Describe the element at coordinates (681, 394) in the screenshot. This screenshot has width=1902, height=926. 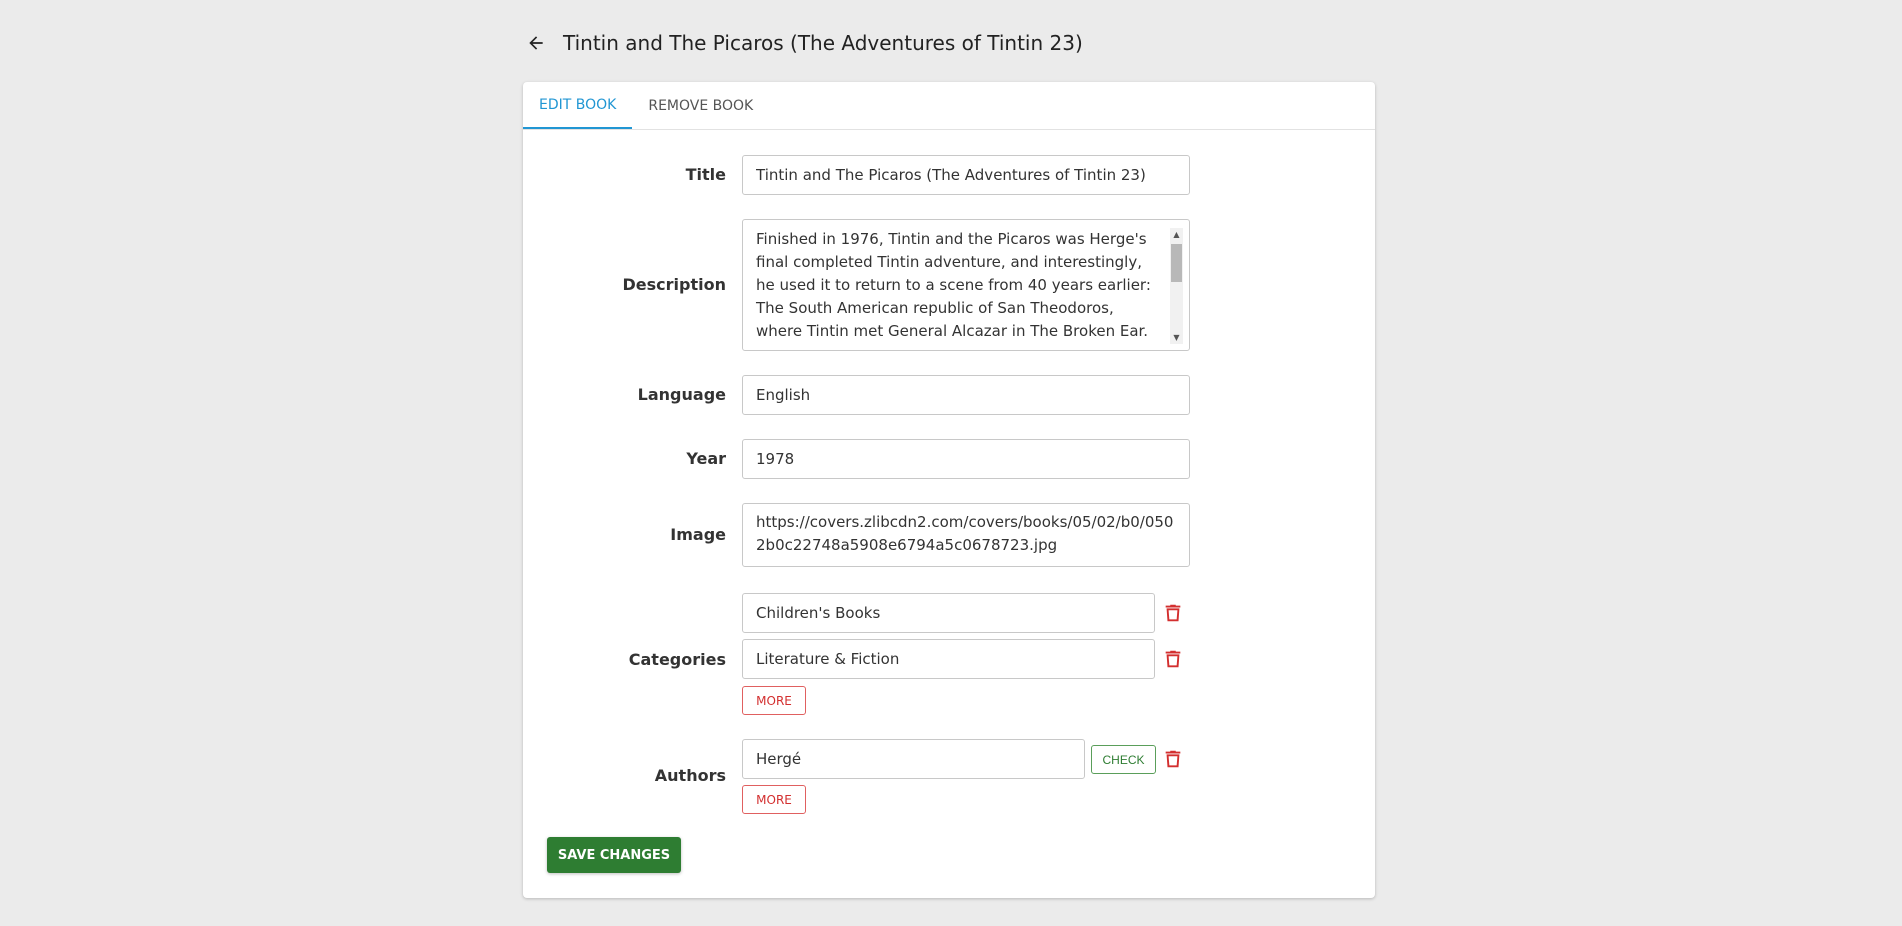
I see `language-label: Language` at that location.